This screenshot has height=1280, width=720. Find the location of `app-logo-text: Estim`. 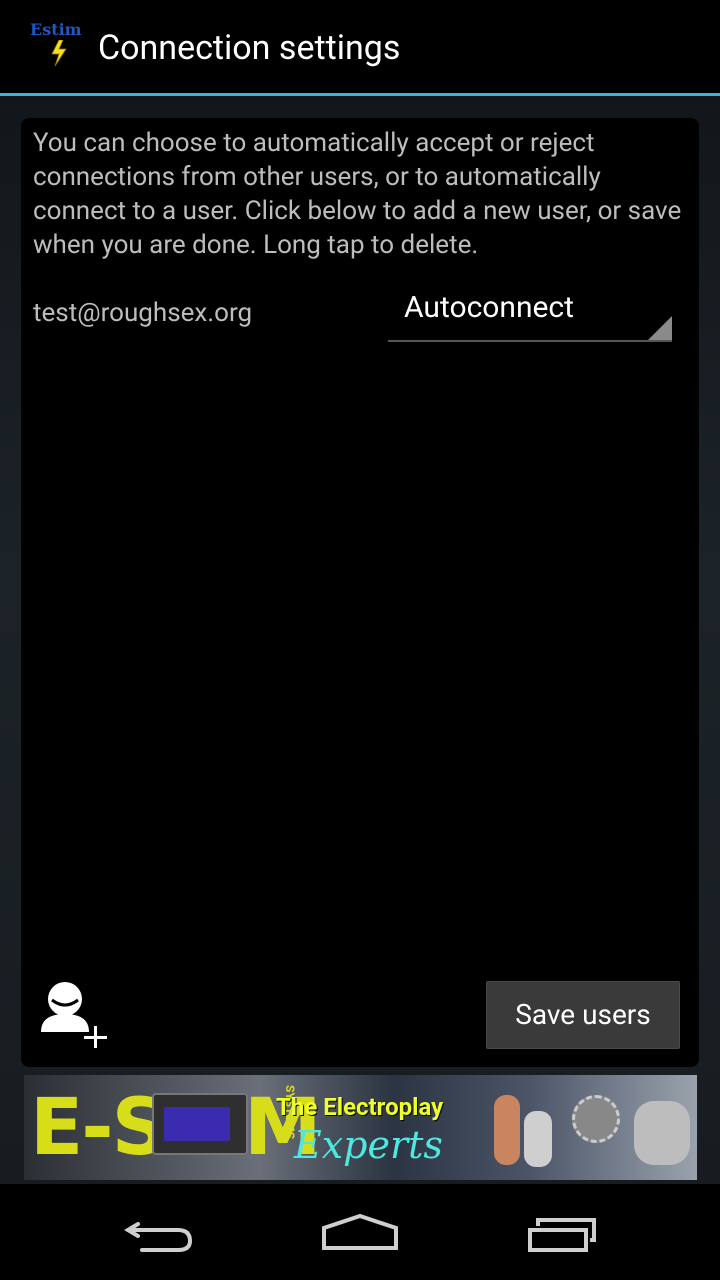

app-logo-text: Estim is located at coordinates (56, 29).